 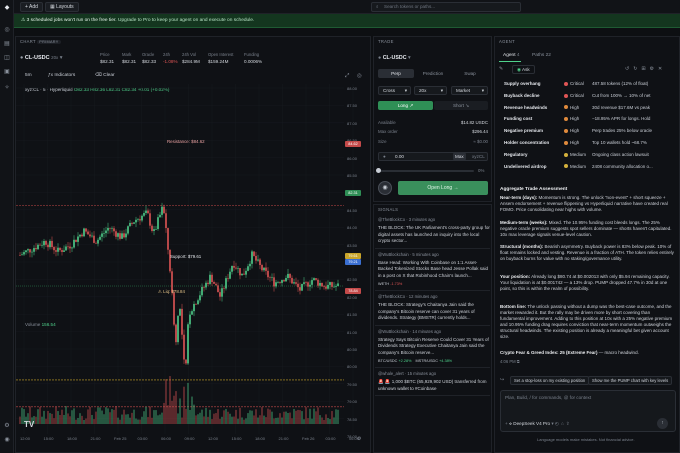 What do you see at coordinates (426, 171) in the screenshot?
I see `size-slider` at bounding box center [426, 171].